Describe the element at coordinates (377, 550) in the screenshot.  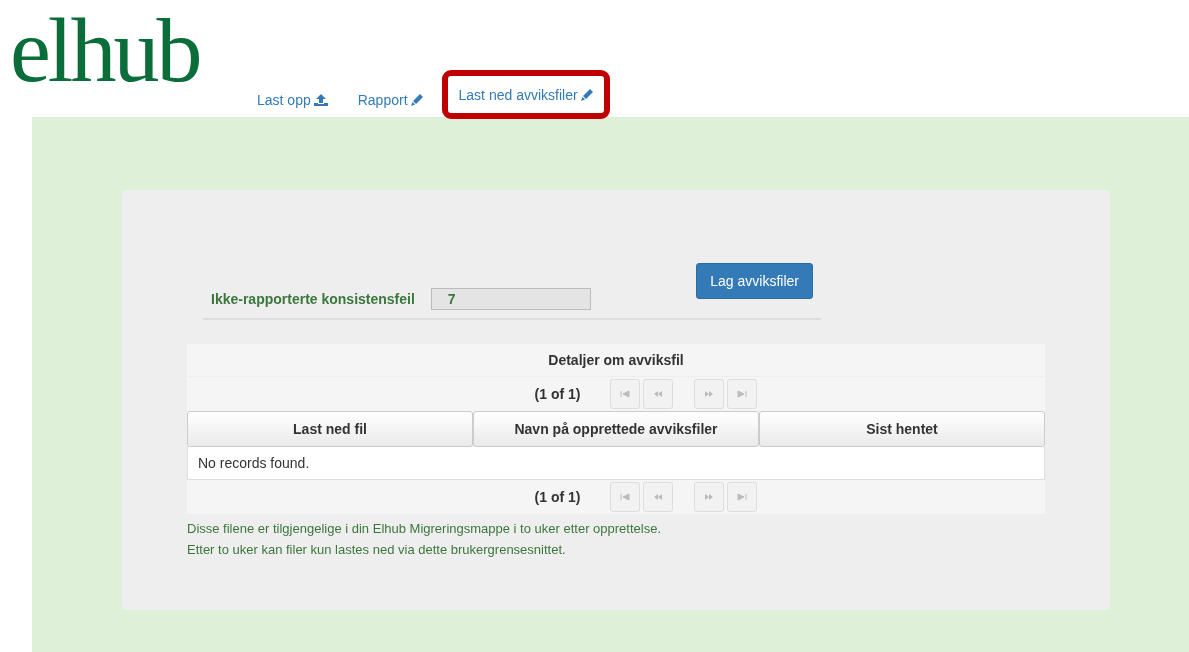
I see `info-note: Etter to uker kan filer kun lastes ned via dette brukergrensesnittet.` at that location.